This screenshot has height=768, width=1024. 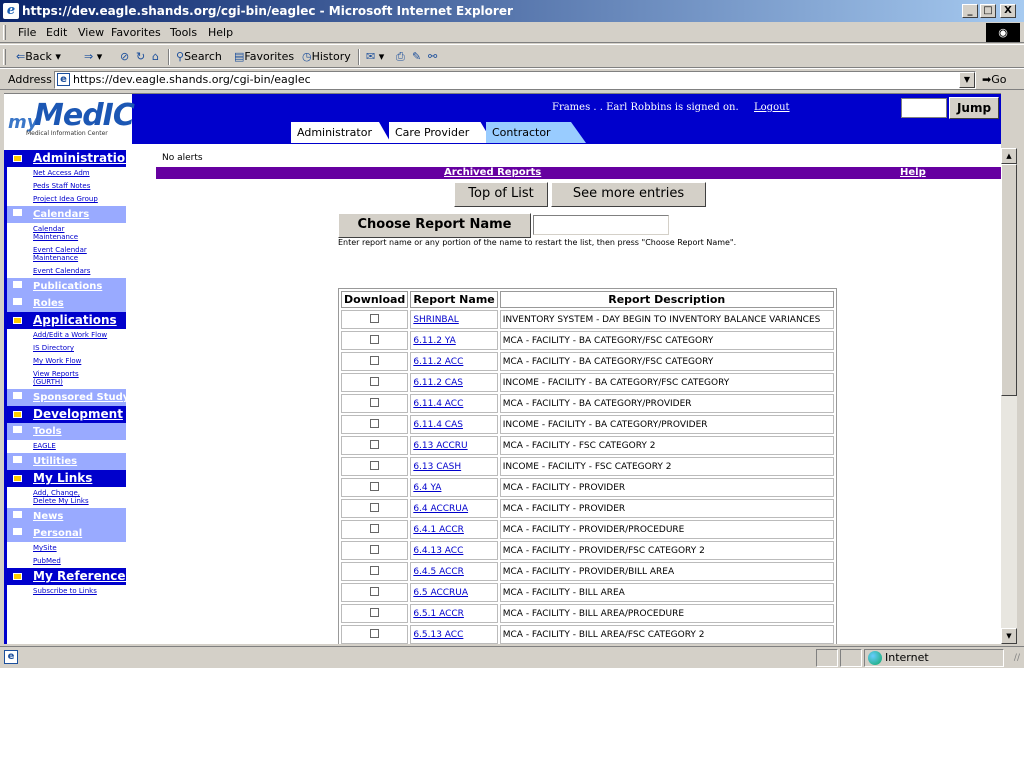 What do you see at coordinates (124, 56) in the screenshot?
I see `stop-button: ⊘` at bounding box center [124, 56].